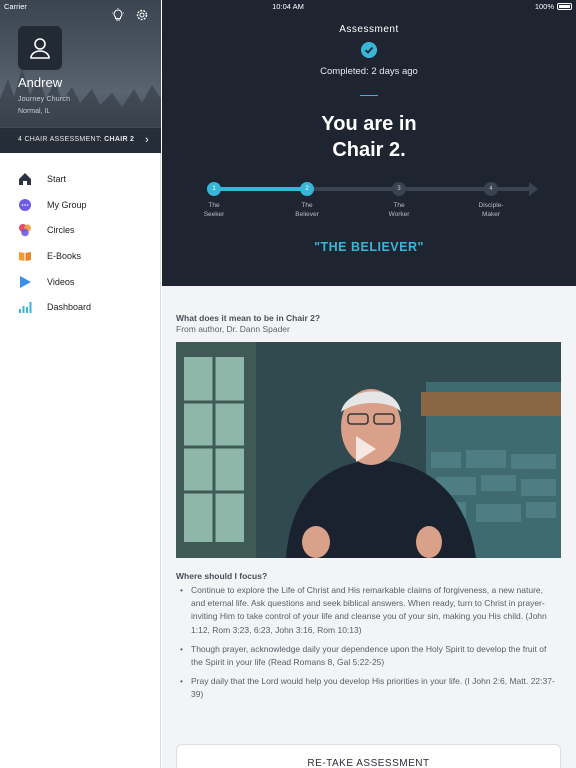 Image resolution: width=576 pixels, height=768 pixels. Describe the element at coordinates (61, 281) in the screenshot. I see `sidebar-item-label: Videos` at that location.